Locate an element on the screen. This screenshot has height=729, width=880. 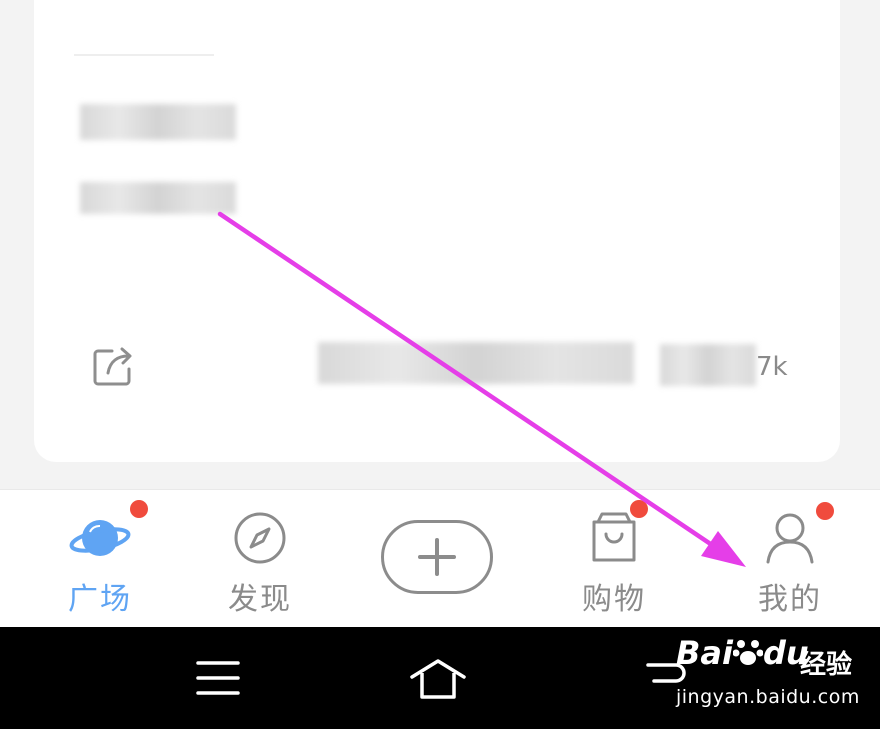
watermark-logo: Bai du is located at coordinates (742, 653).